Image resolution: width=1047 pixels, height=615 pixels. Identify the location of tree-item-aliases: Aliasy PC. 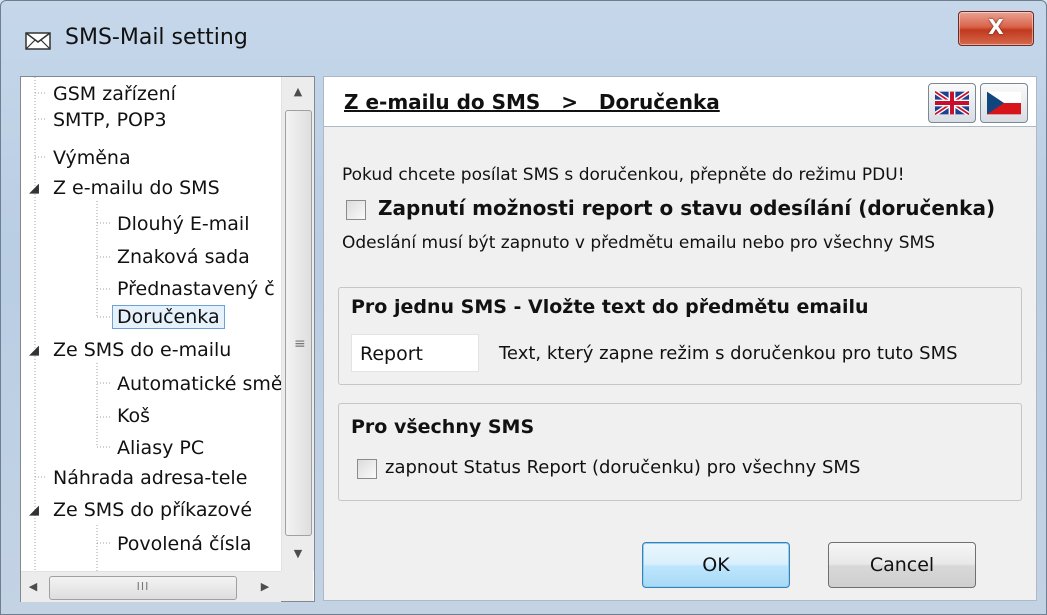
(160, 448).